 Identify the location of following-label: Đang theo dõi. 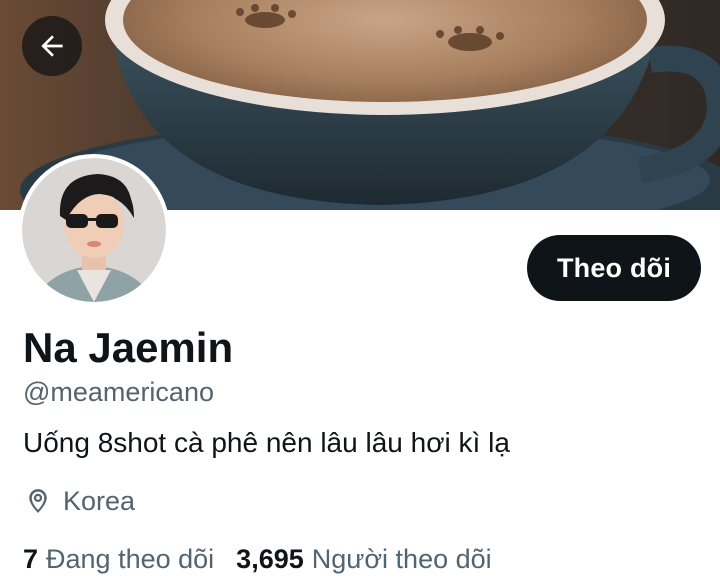
(130, 558).